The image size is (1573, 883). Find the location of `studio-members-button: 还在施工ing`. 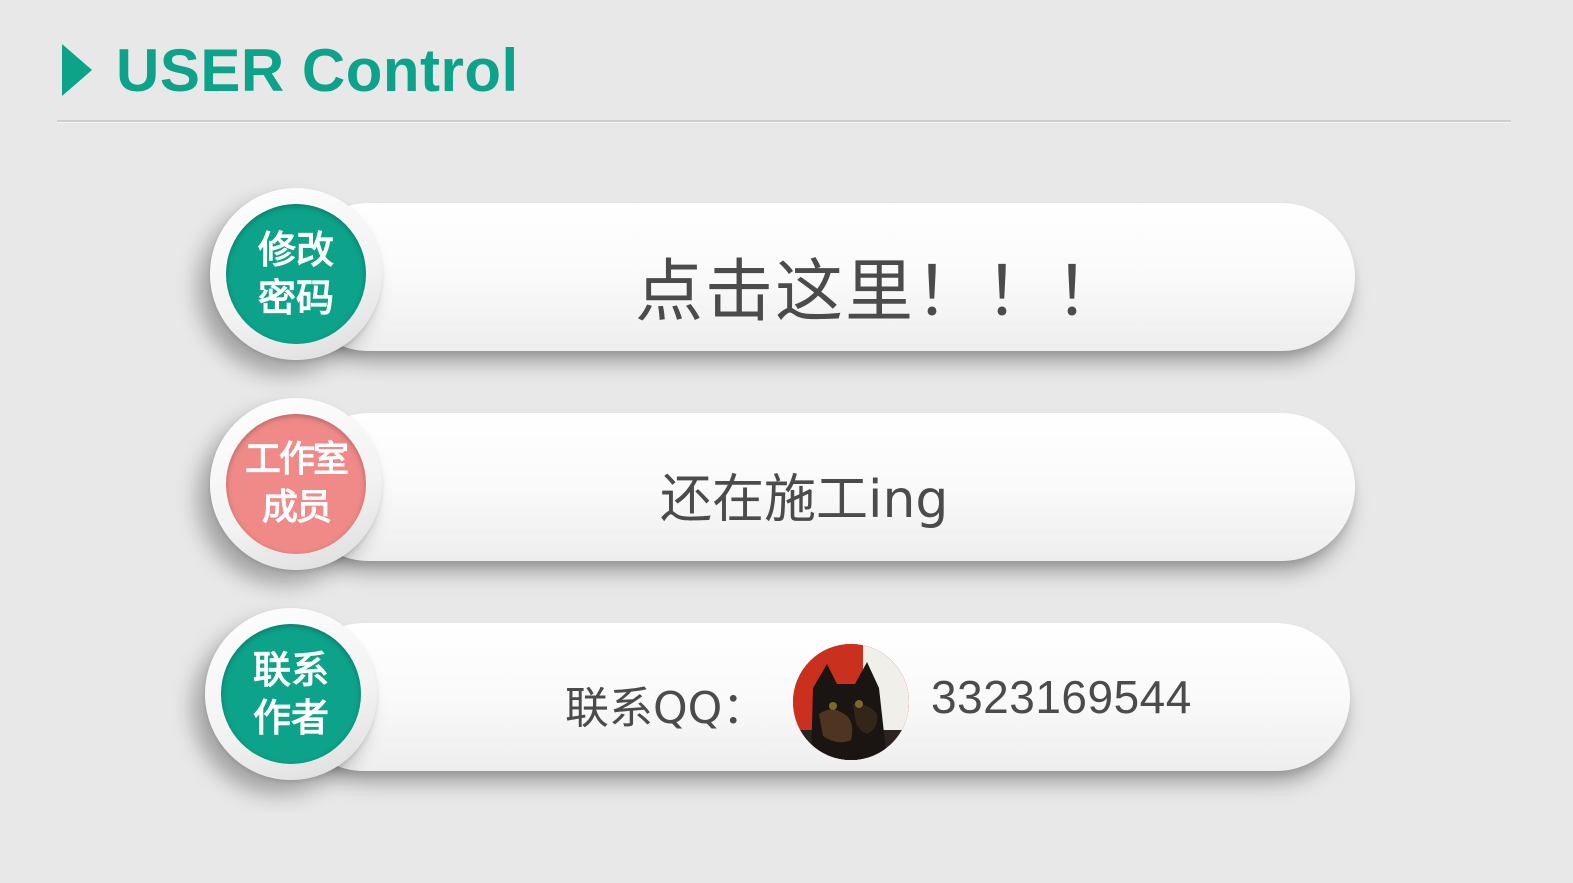

studio-members-button: 还在施工ing is located at coordinates (825, 487).